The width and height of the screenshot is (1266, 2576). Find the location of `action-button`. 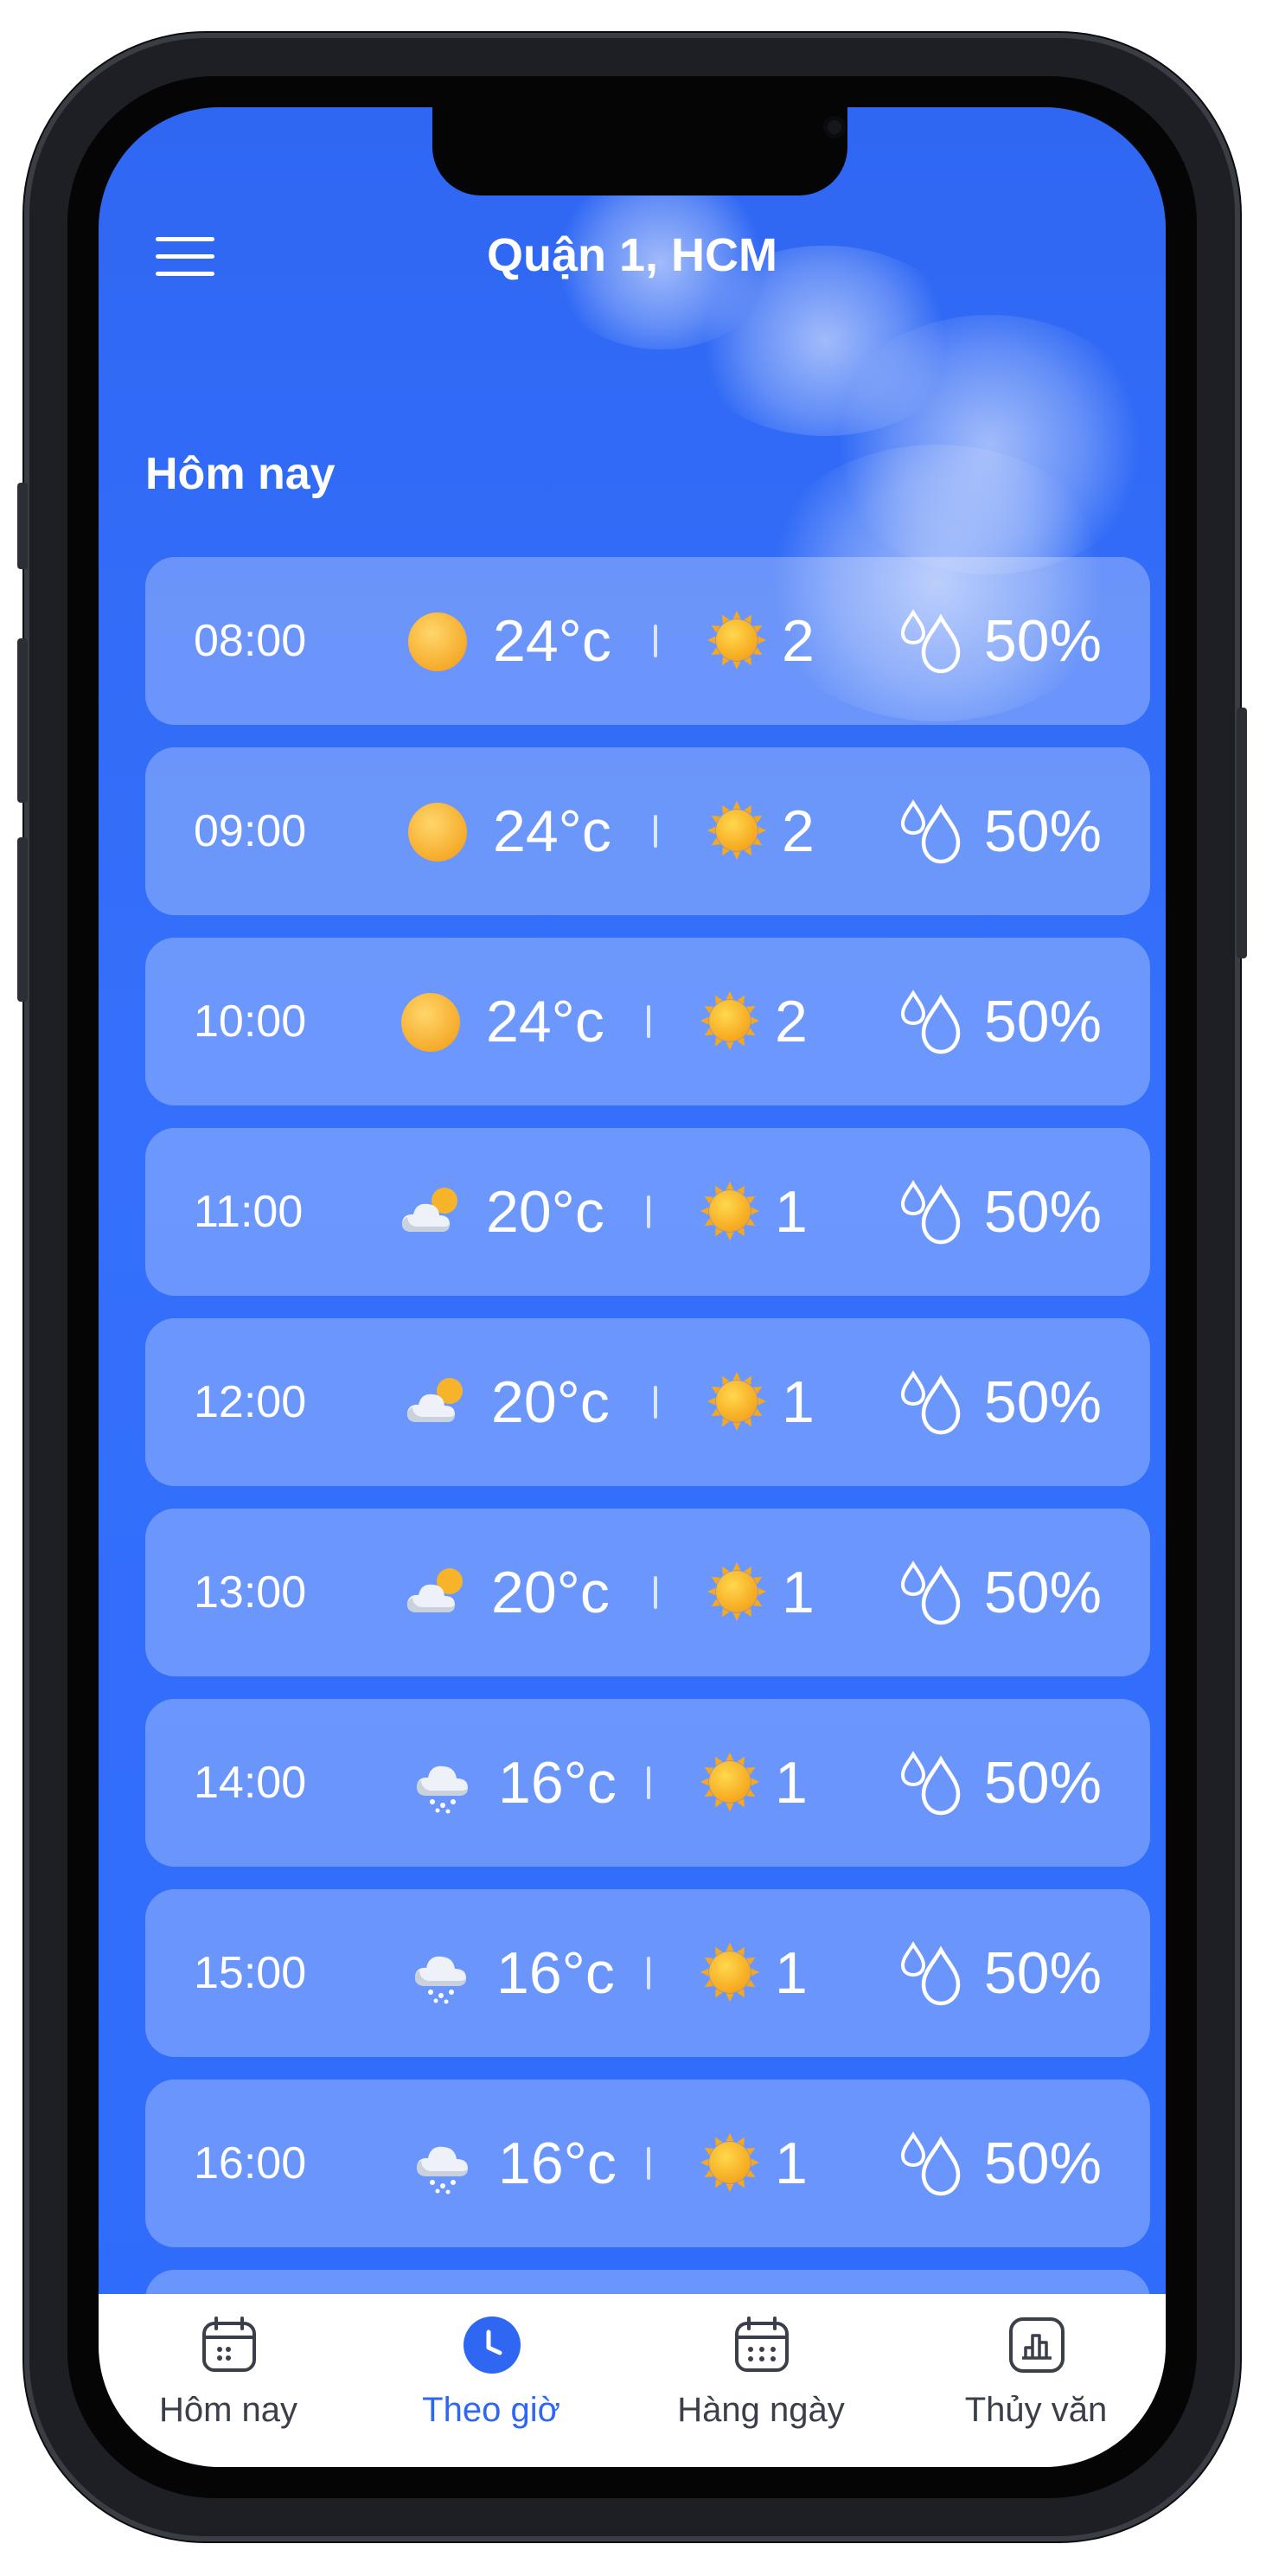

action-button is located at coordinates (22, 526).